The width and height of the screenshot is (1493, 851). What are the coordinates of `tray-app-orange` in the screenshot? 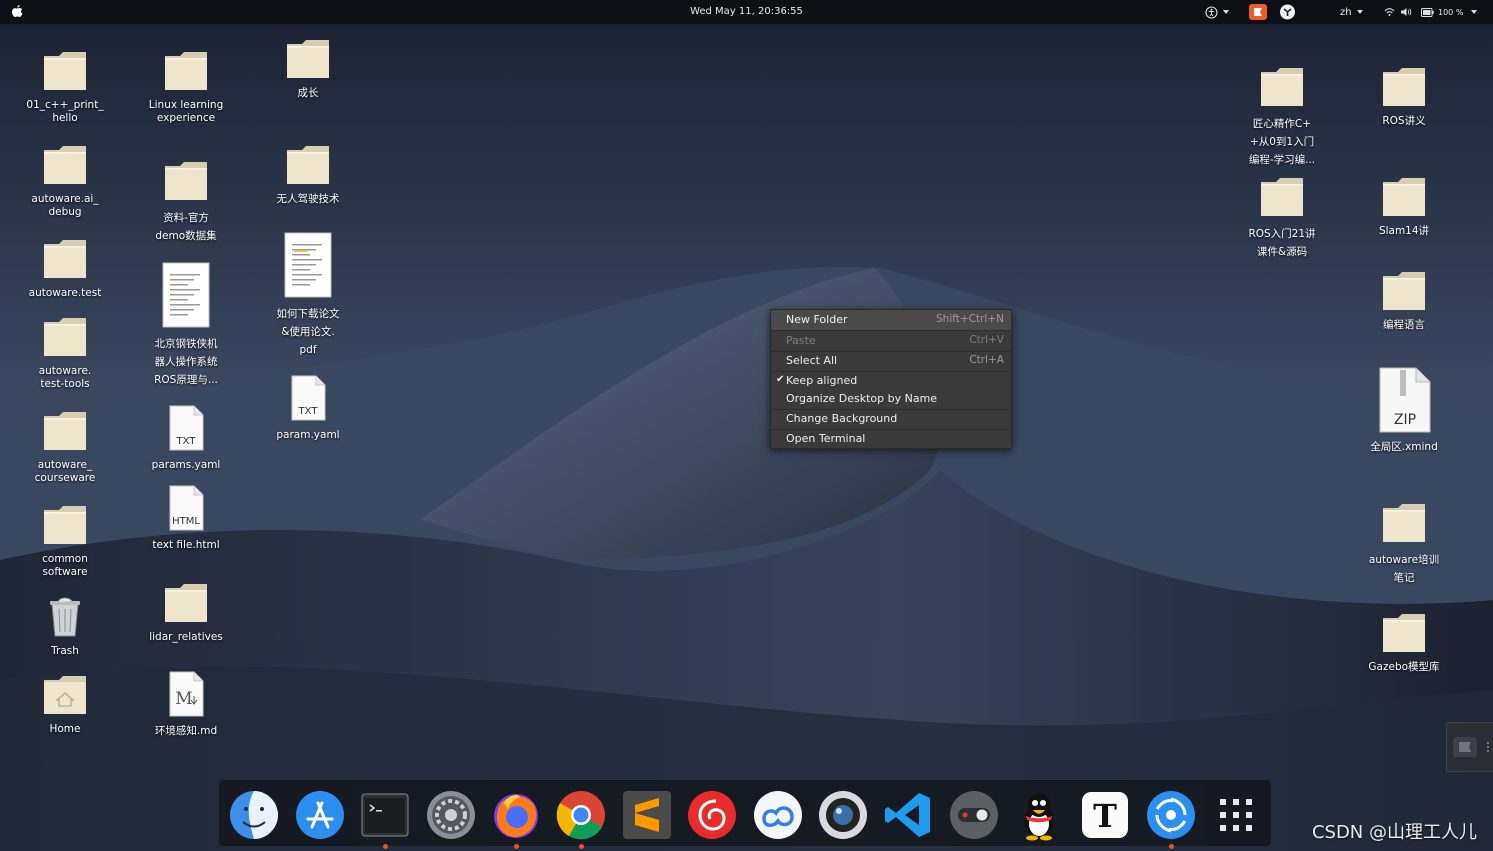 It's located at (1258, 12).